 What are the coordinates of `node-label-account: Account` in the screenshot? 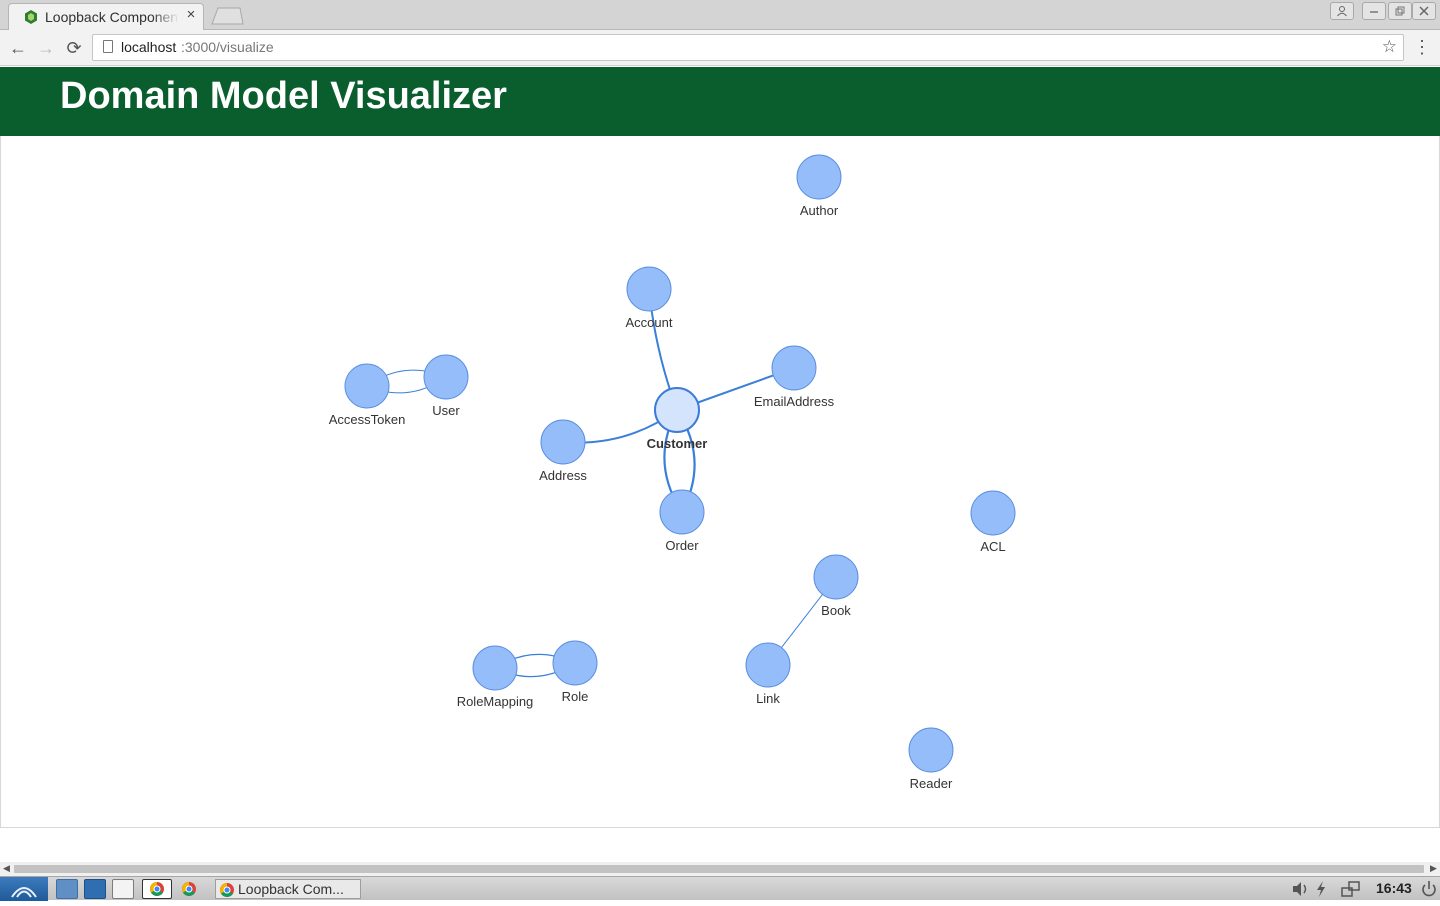 It's located at (649, 322).